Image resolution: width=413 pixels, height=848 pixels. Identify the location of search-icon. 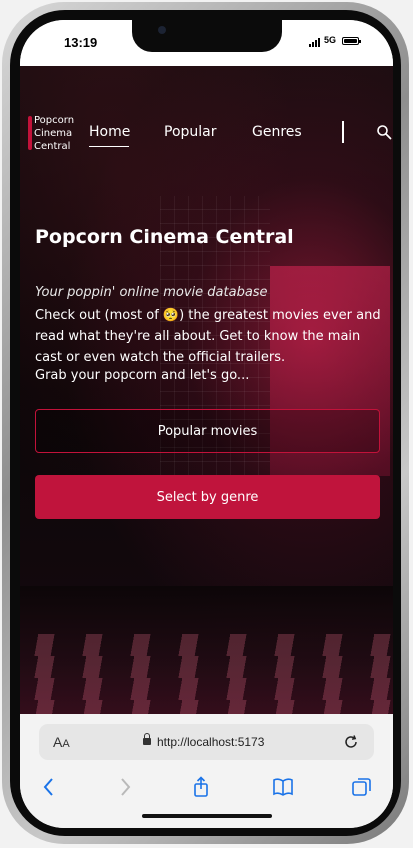
(384, 132).